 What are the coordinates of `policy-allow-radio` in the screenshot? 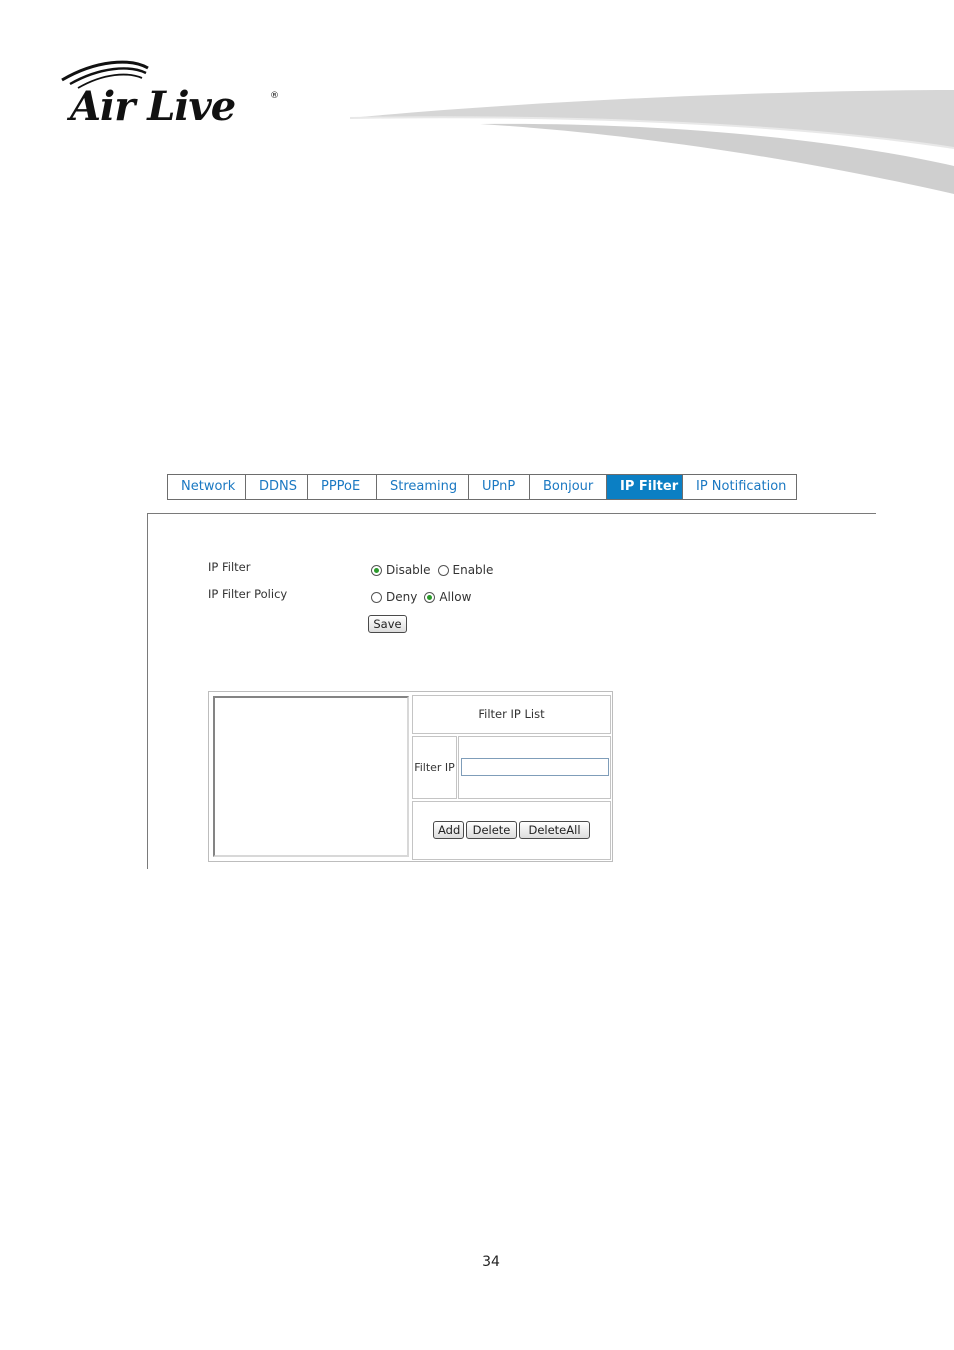 It's located at (430, 597).